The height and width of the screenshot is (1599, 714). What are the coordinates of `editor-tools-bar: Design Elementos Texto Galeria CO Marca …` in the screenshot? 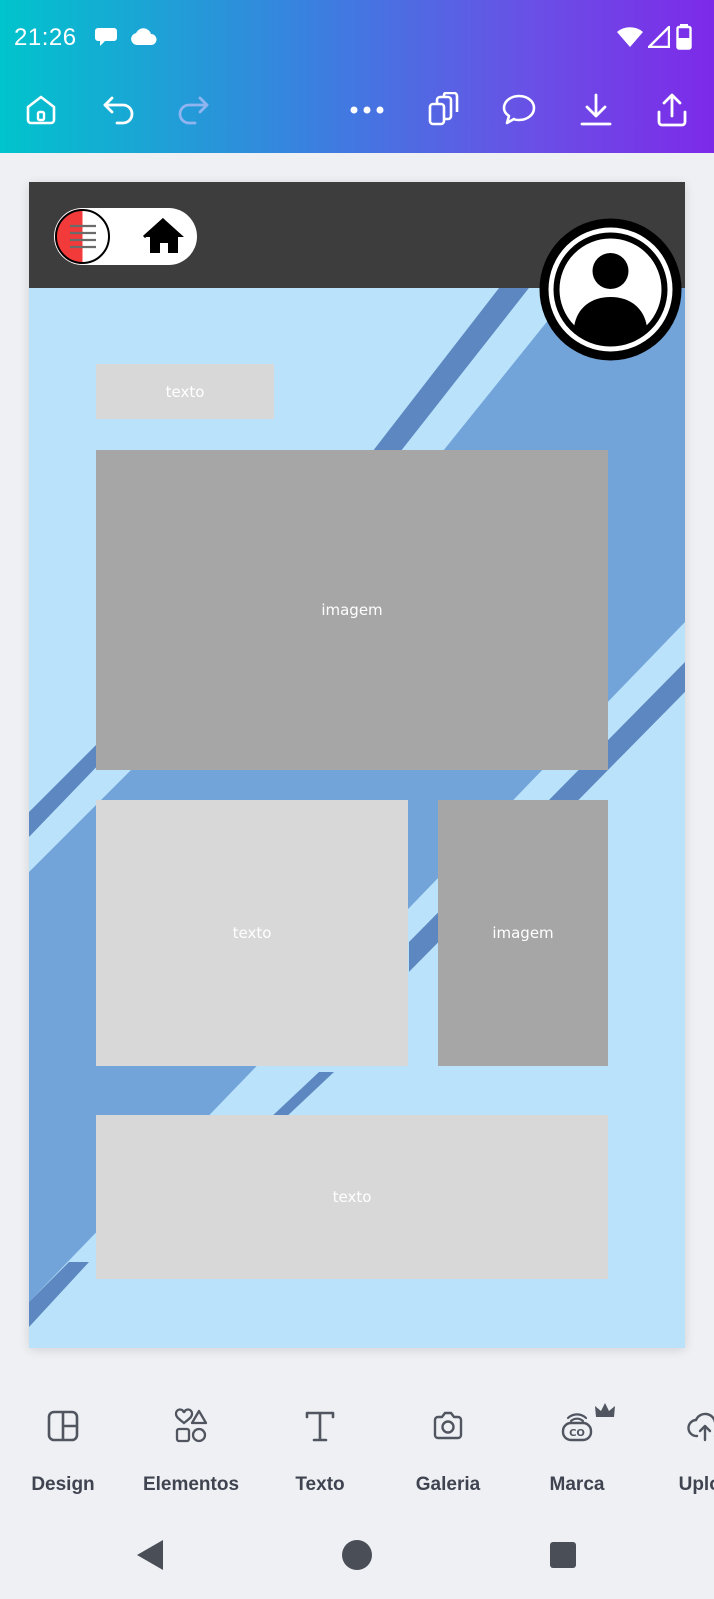 It's located at (357, 1440).